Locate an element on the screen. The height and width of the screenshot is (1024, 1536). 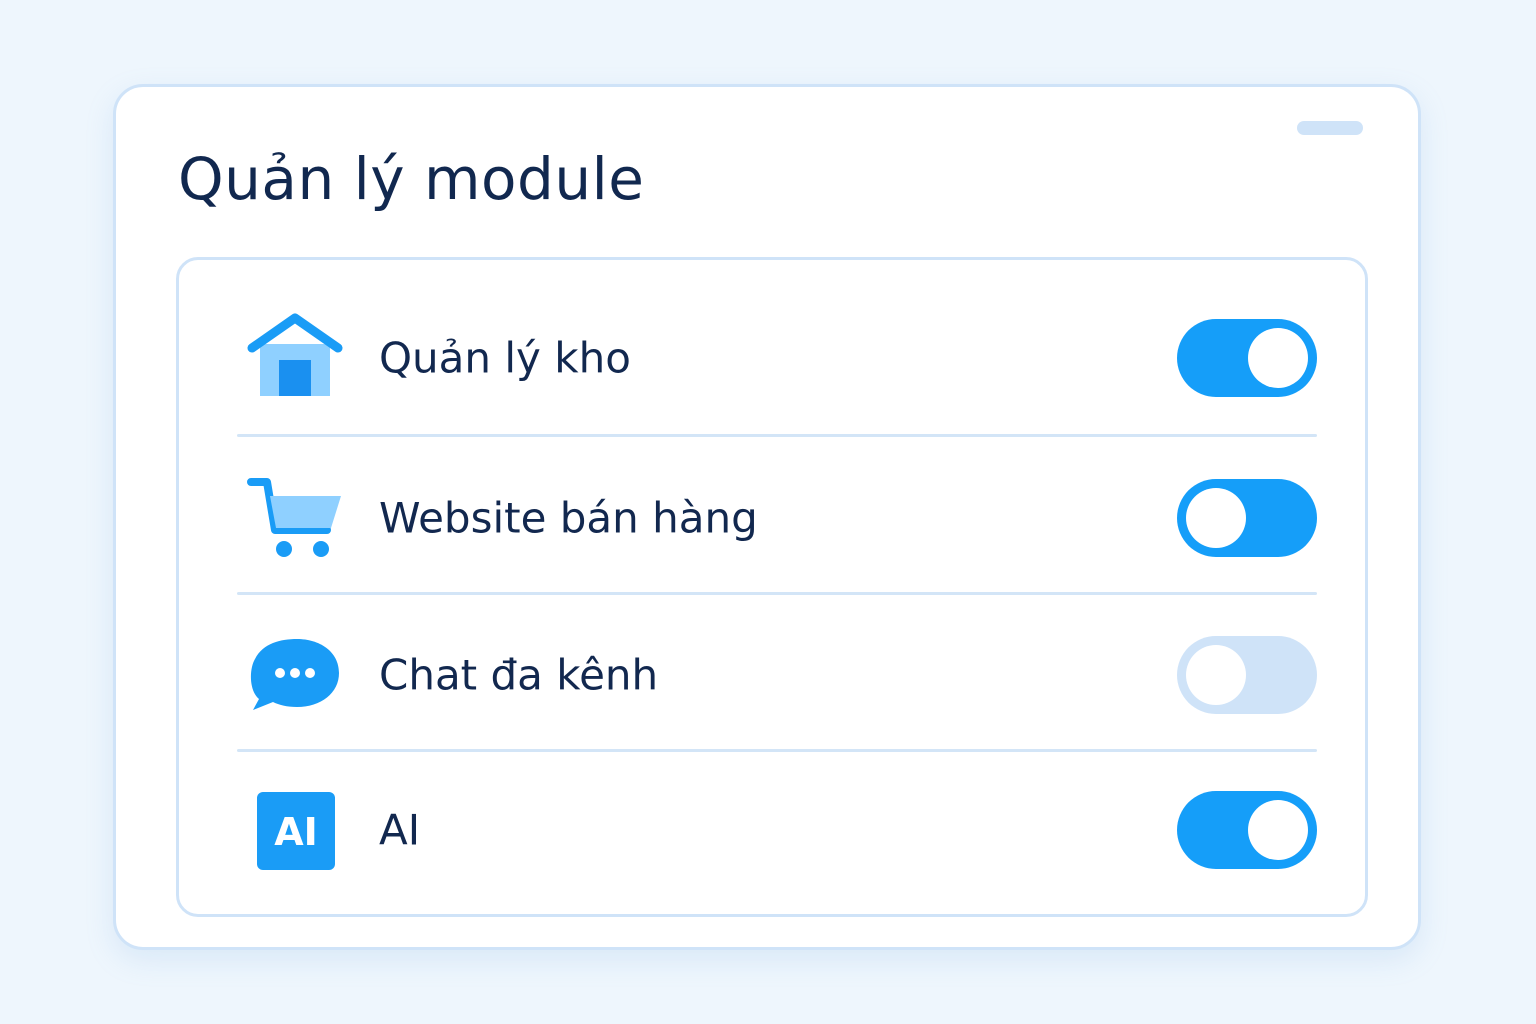
module-row-chat: Chat đa kênh is located at coordinates (777, 675).